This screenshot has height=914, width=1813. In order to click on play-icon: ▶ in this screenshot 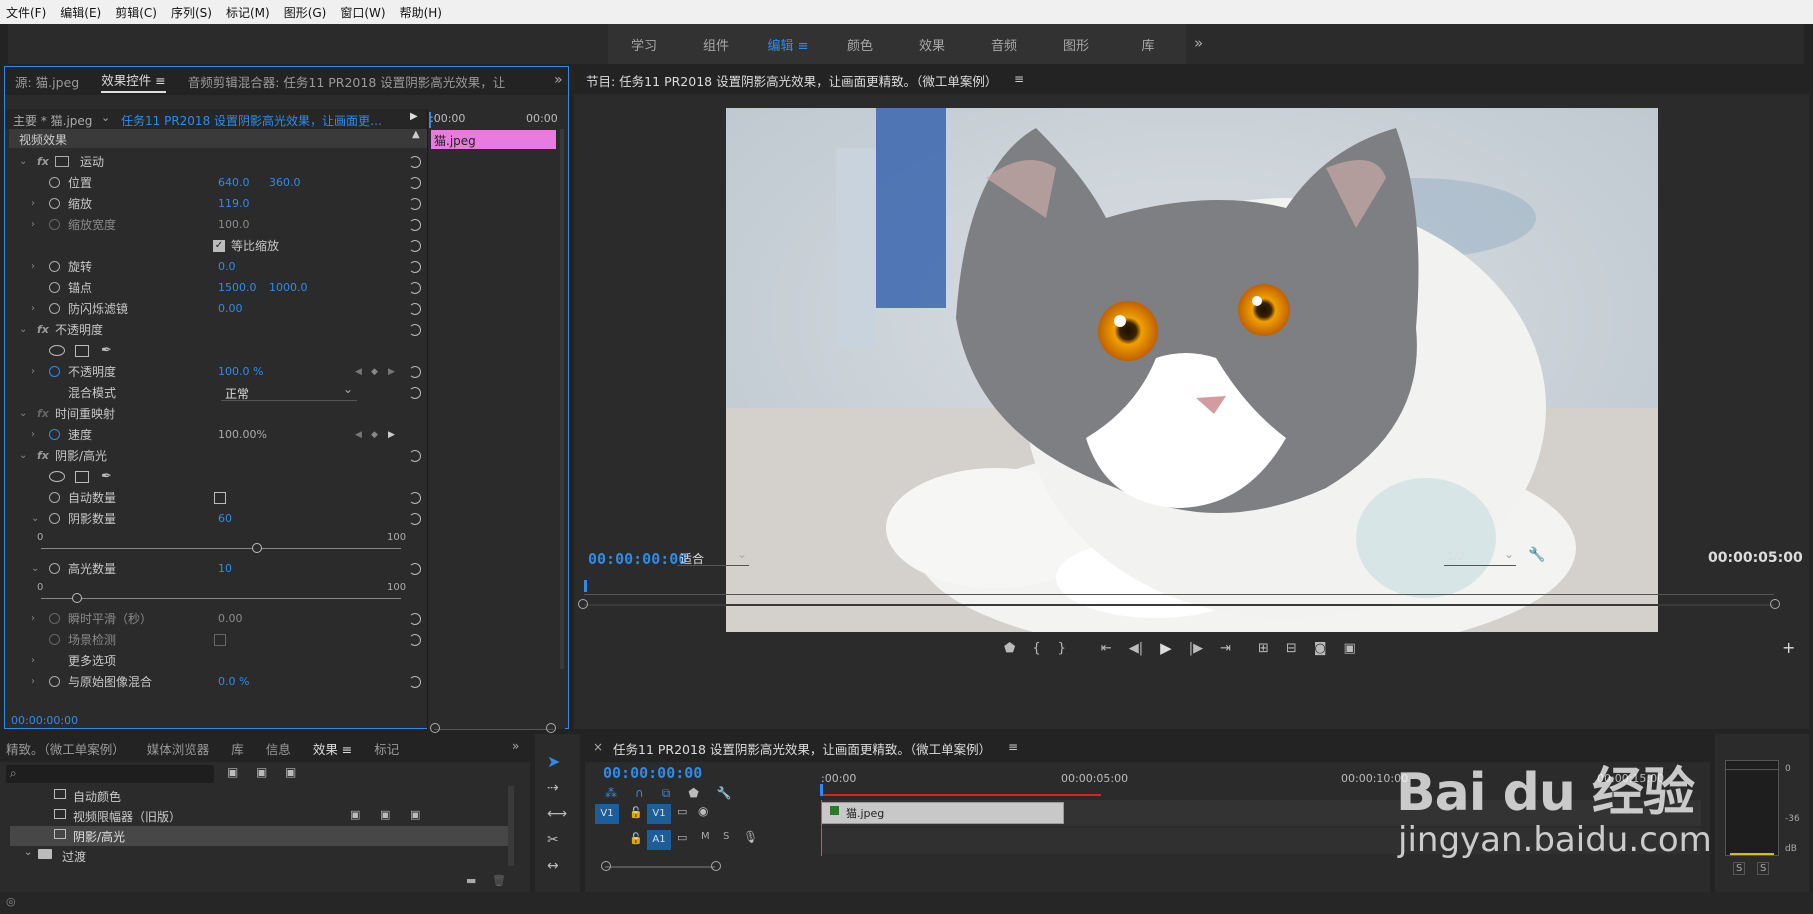, I will do `click(1166, 648)`.